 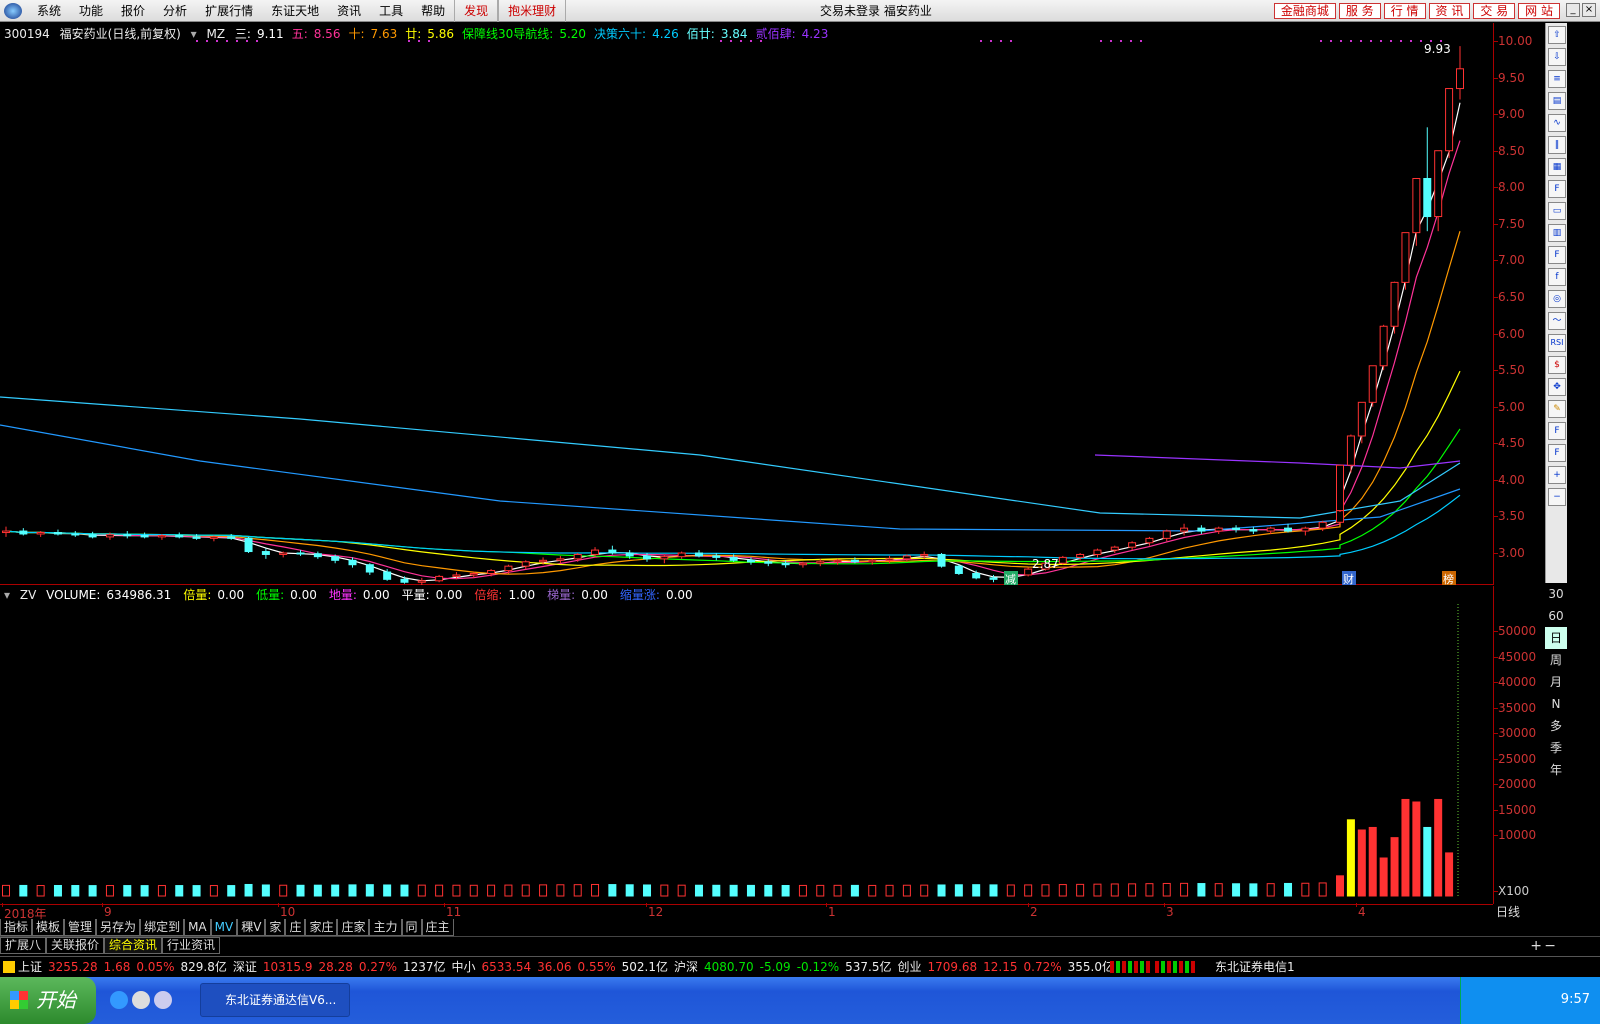 I want to click on table-icon: ▦, so click(x=1557, y=167).